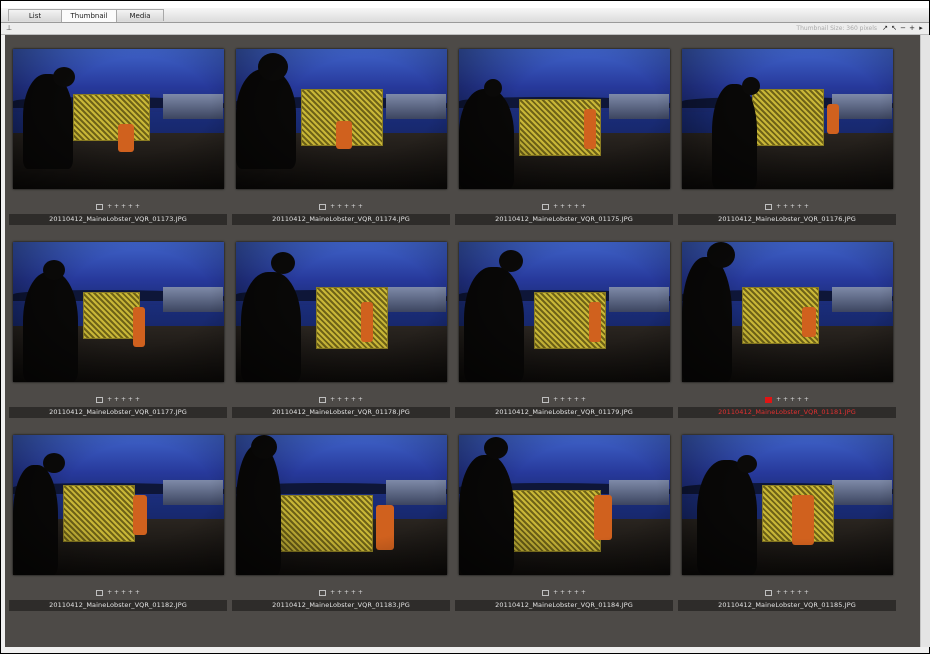 The width and height of the screenshot is (930, 654). Describe the element at coordinates (465, 15) in the screenshot. I see `view-tab-bar: List Thumbnail Media` at that location.